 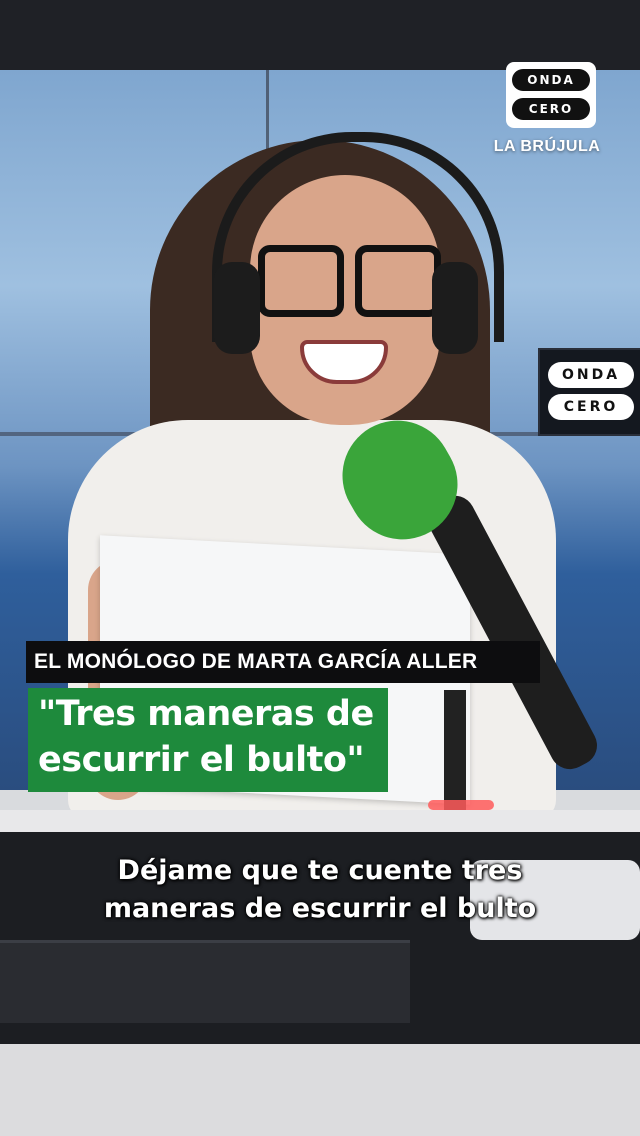 I want to click on studio-logo-bottom-text: CERO, so click(x=591, y=407).